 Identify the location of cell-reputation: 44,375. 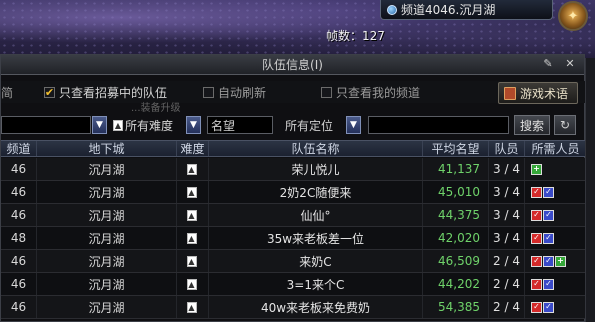
(456, 215).